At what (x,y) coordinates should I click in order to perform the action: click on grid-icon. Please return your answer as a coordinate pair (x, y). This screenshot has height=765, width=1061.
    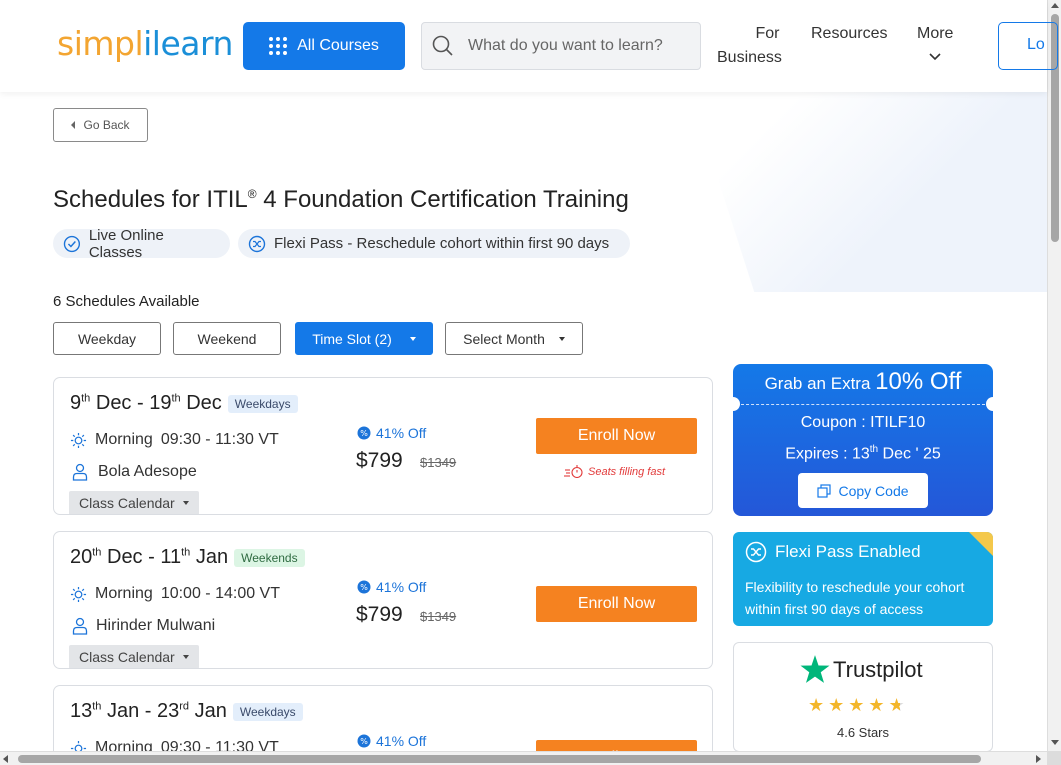
    Looking at the image, I should click on (278, 46).